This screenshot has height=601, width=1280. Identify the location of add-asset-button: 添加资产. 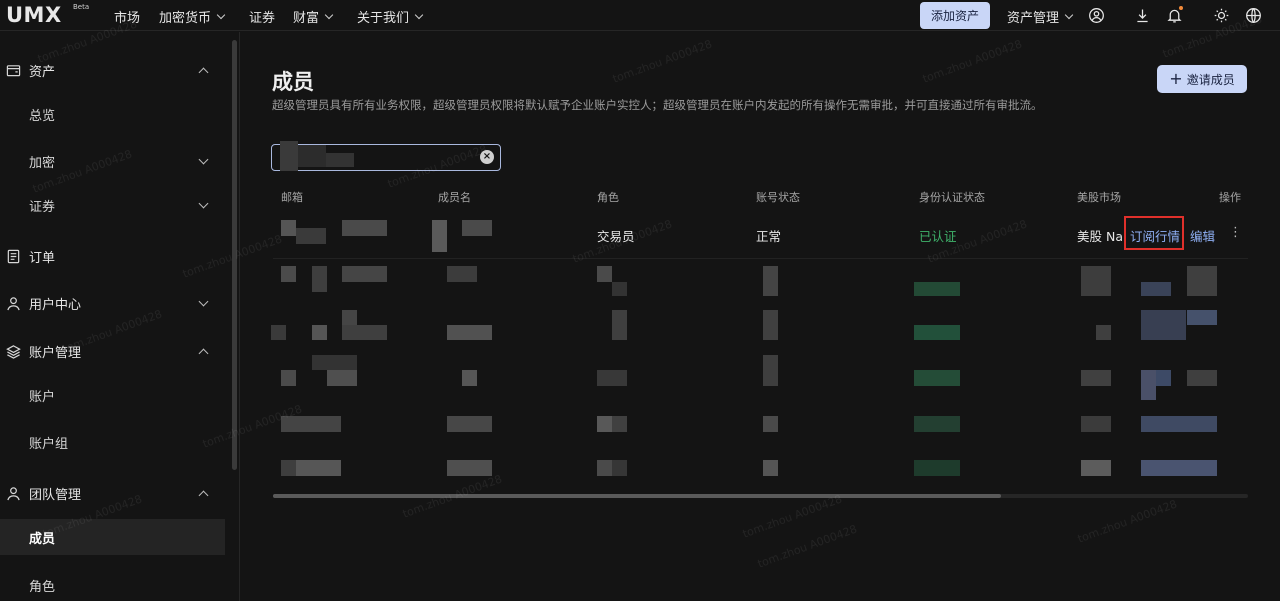
(955, 15).